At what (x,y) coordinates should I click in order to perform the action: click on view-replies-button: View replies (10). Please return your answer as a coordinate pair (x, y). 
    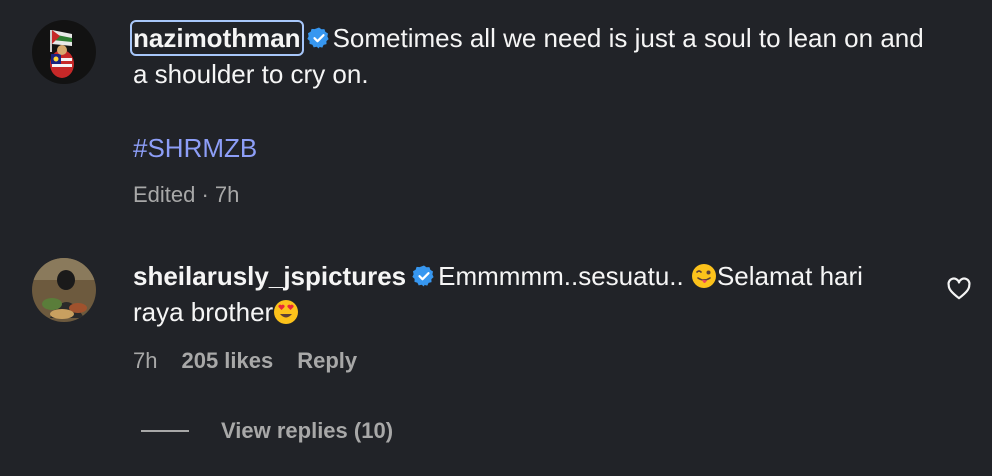
    Looking at the image, I should click on (267, 431).